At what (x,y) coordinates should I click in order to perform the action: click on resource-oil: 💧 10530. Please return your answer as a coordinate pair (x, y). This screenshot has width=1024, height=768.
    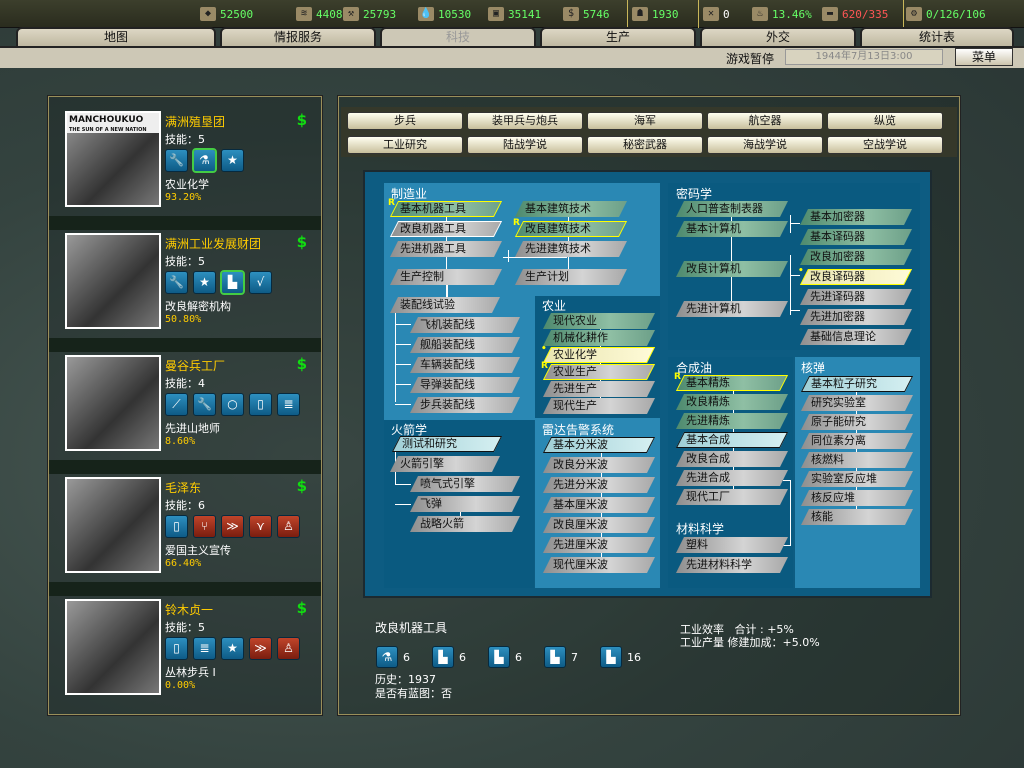
    Looking at the image, I should click on (444, 14).